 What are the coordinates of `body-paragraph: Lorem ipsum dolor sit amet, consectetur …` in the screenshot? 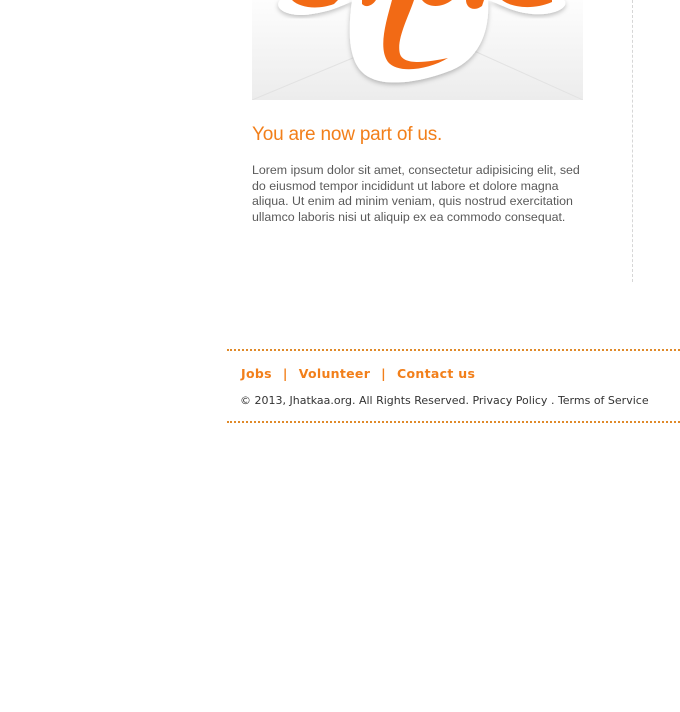 It's located at (416, 193).